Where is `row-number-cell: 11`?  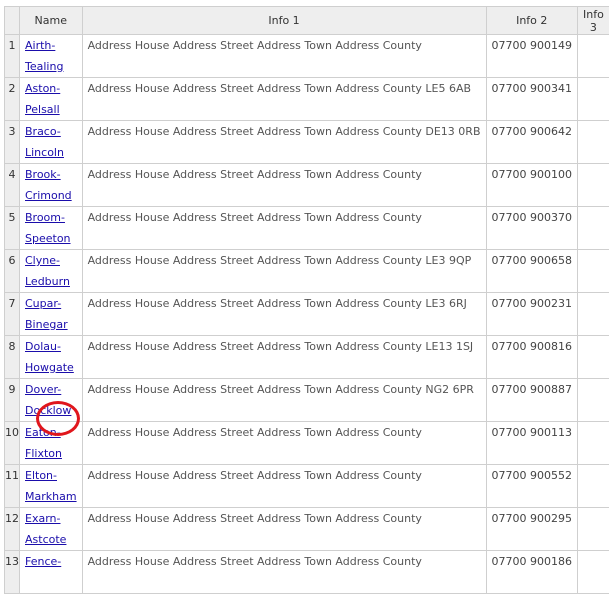
row-number-cell: 11 is located at coordinates (12, 486).